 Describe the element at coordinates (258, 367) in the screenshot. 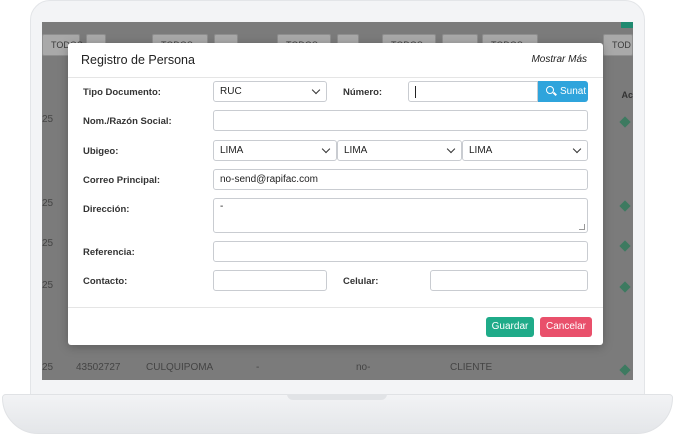

I see `bg-cell-dash: -` at that location.